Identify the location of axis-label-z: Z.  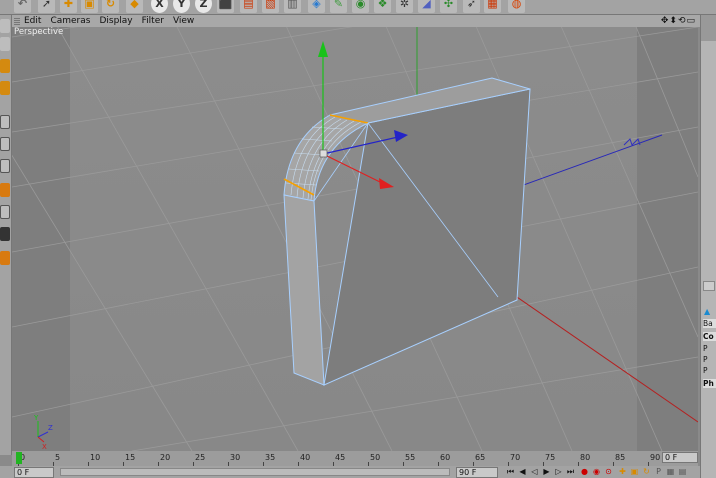
(50, 428).